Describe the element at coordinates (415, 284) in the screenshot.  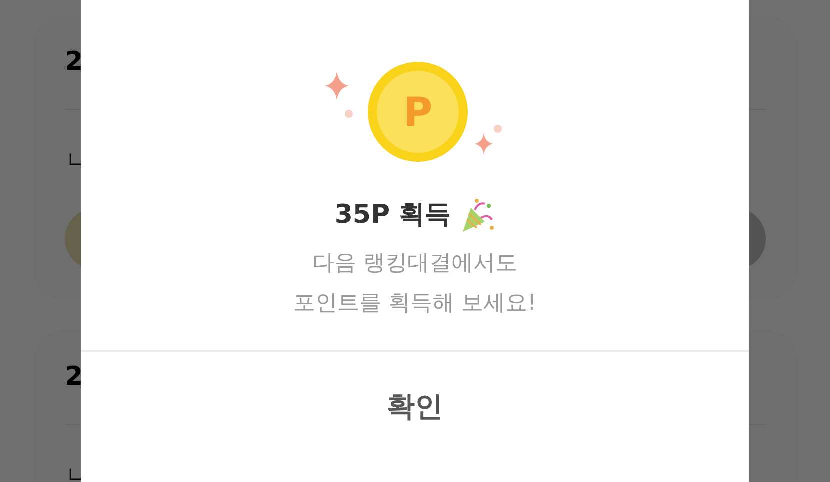
I see `message-text: 다음 랭킹대결에서도 포인트를 획득해 보세요!` at that location.